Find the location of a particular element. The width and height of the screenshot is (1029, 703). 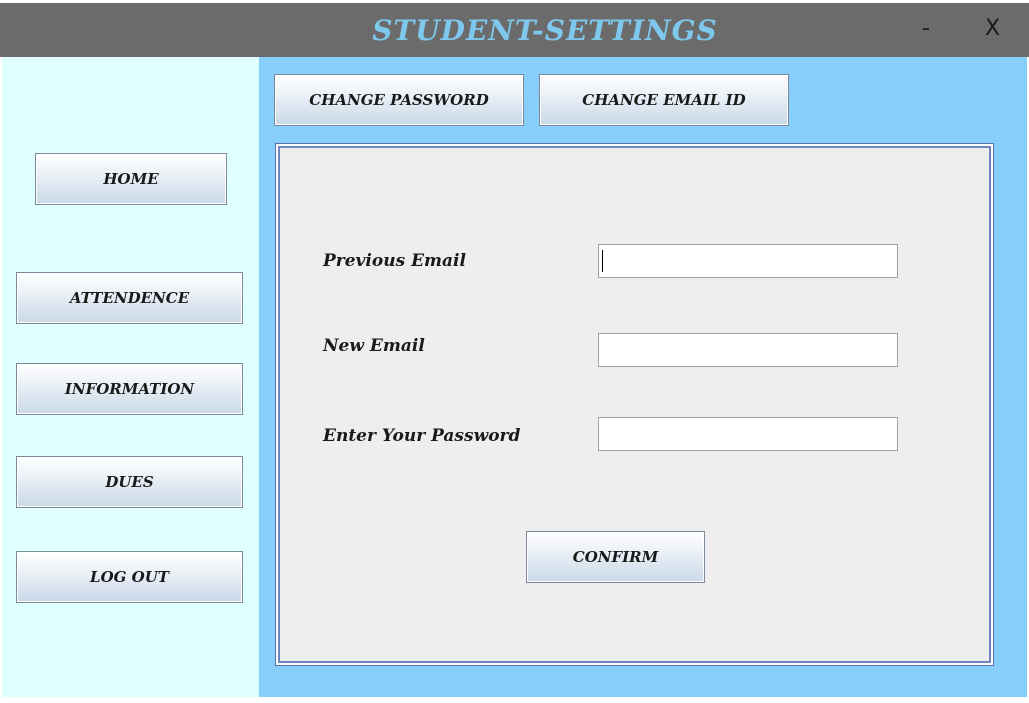

text-caret is located at coordinates (602, 261).